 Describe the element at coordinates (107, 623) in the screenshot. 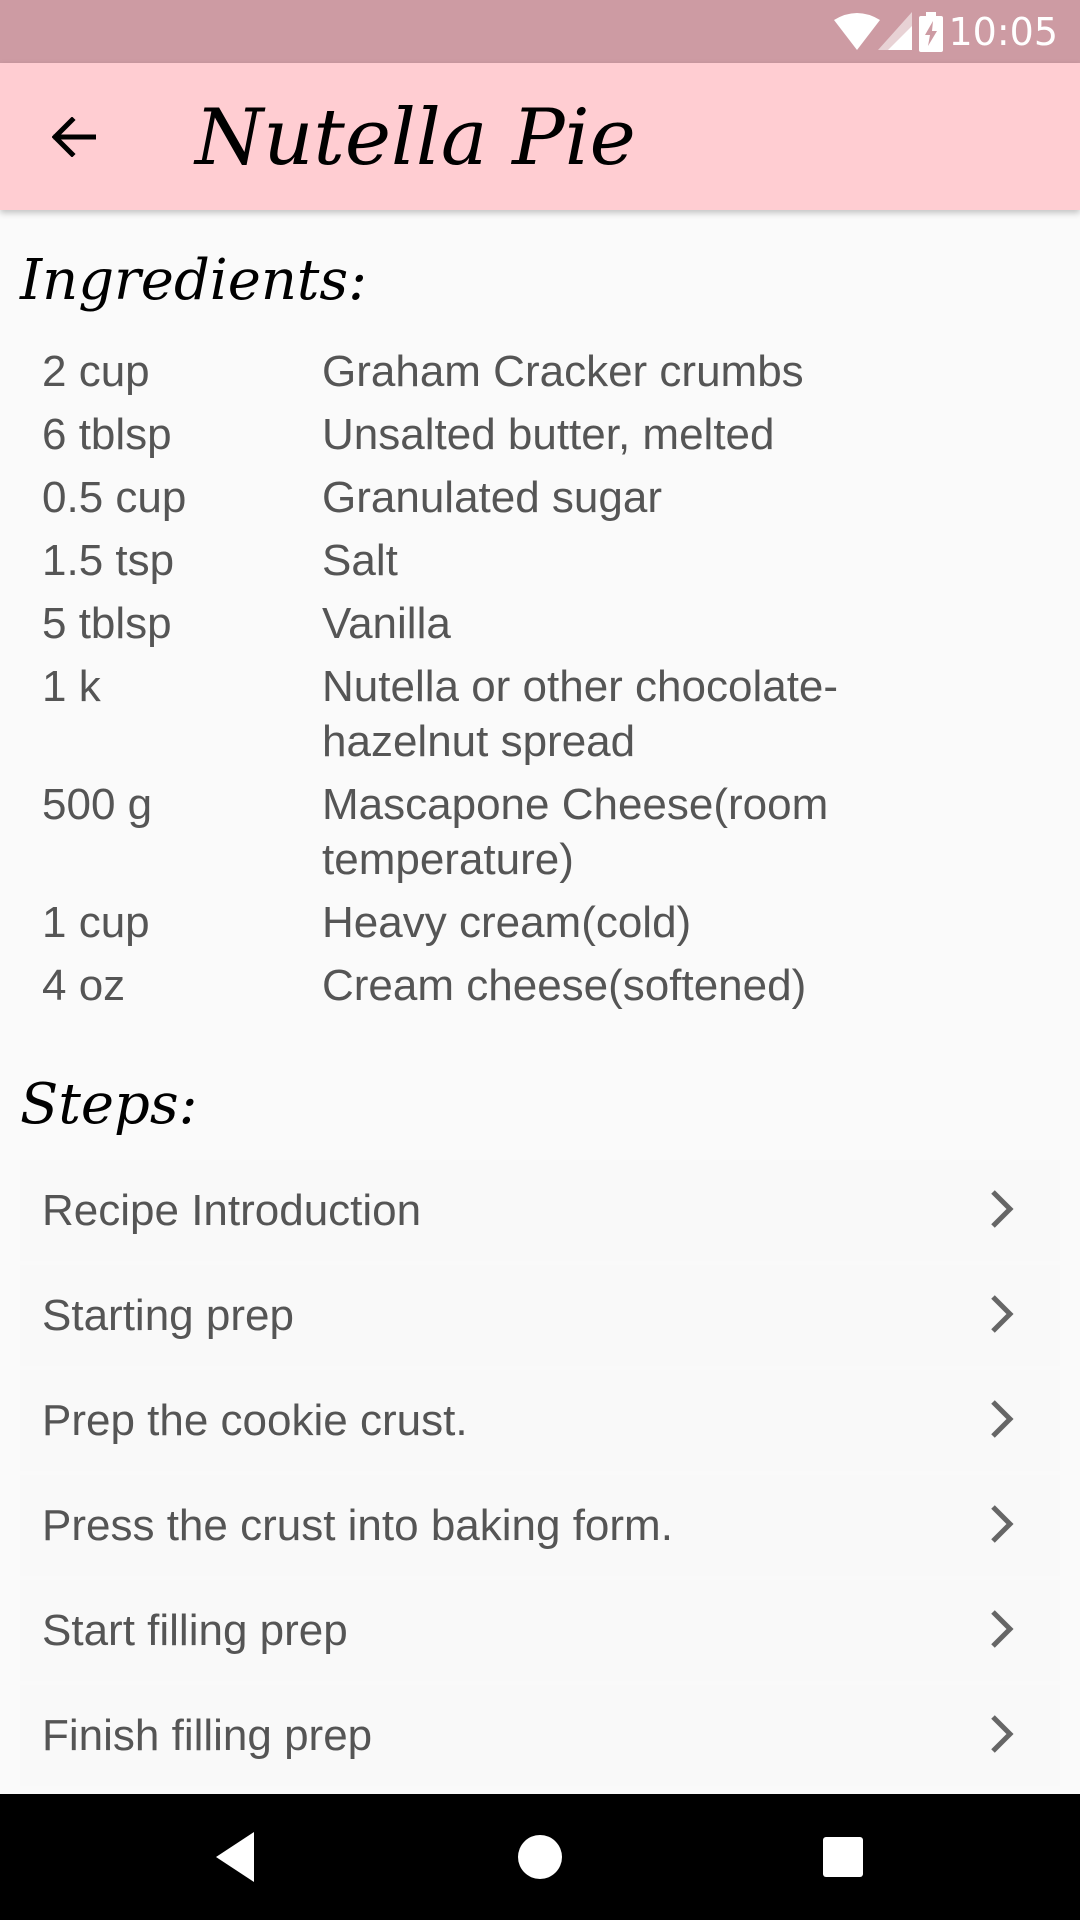

I see `ingredient-quantity: 5 tblsp` at that location.